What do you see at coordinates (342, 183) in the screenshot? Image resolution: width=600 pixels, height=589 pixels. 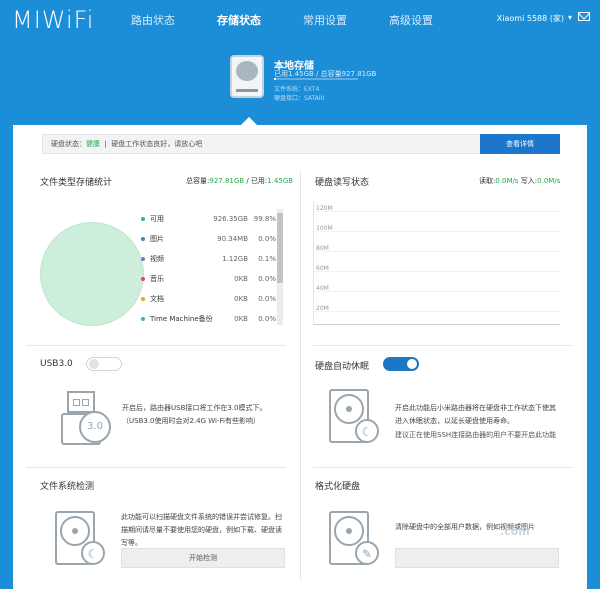 I see `io-title: 硬盘读写状态` at bounding box center [342, 183].